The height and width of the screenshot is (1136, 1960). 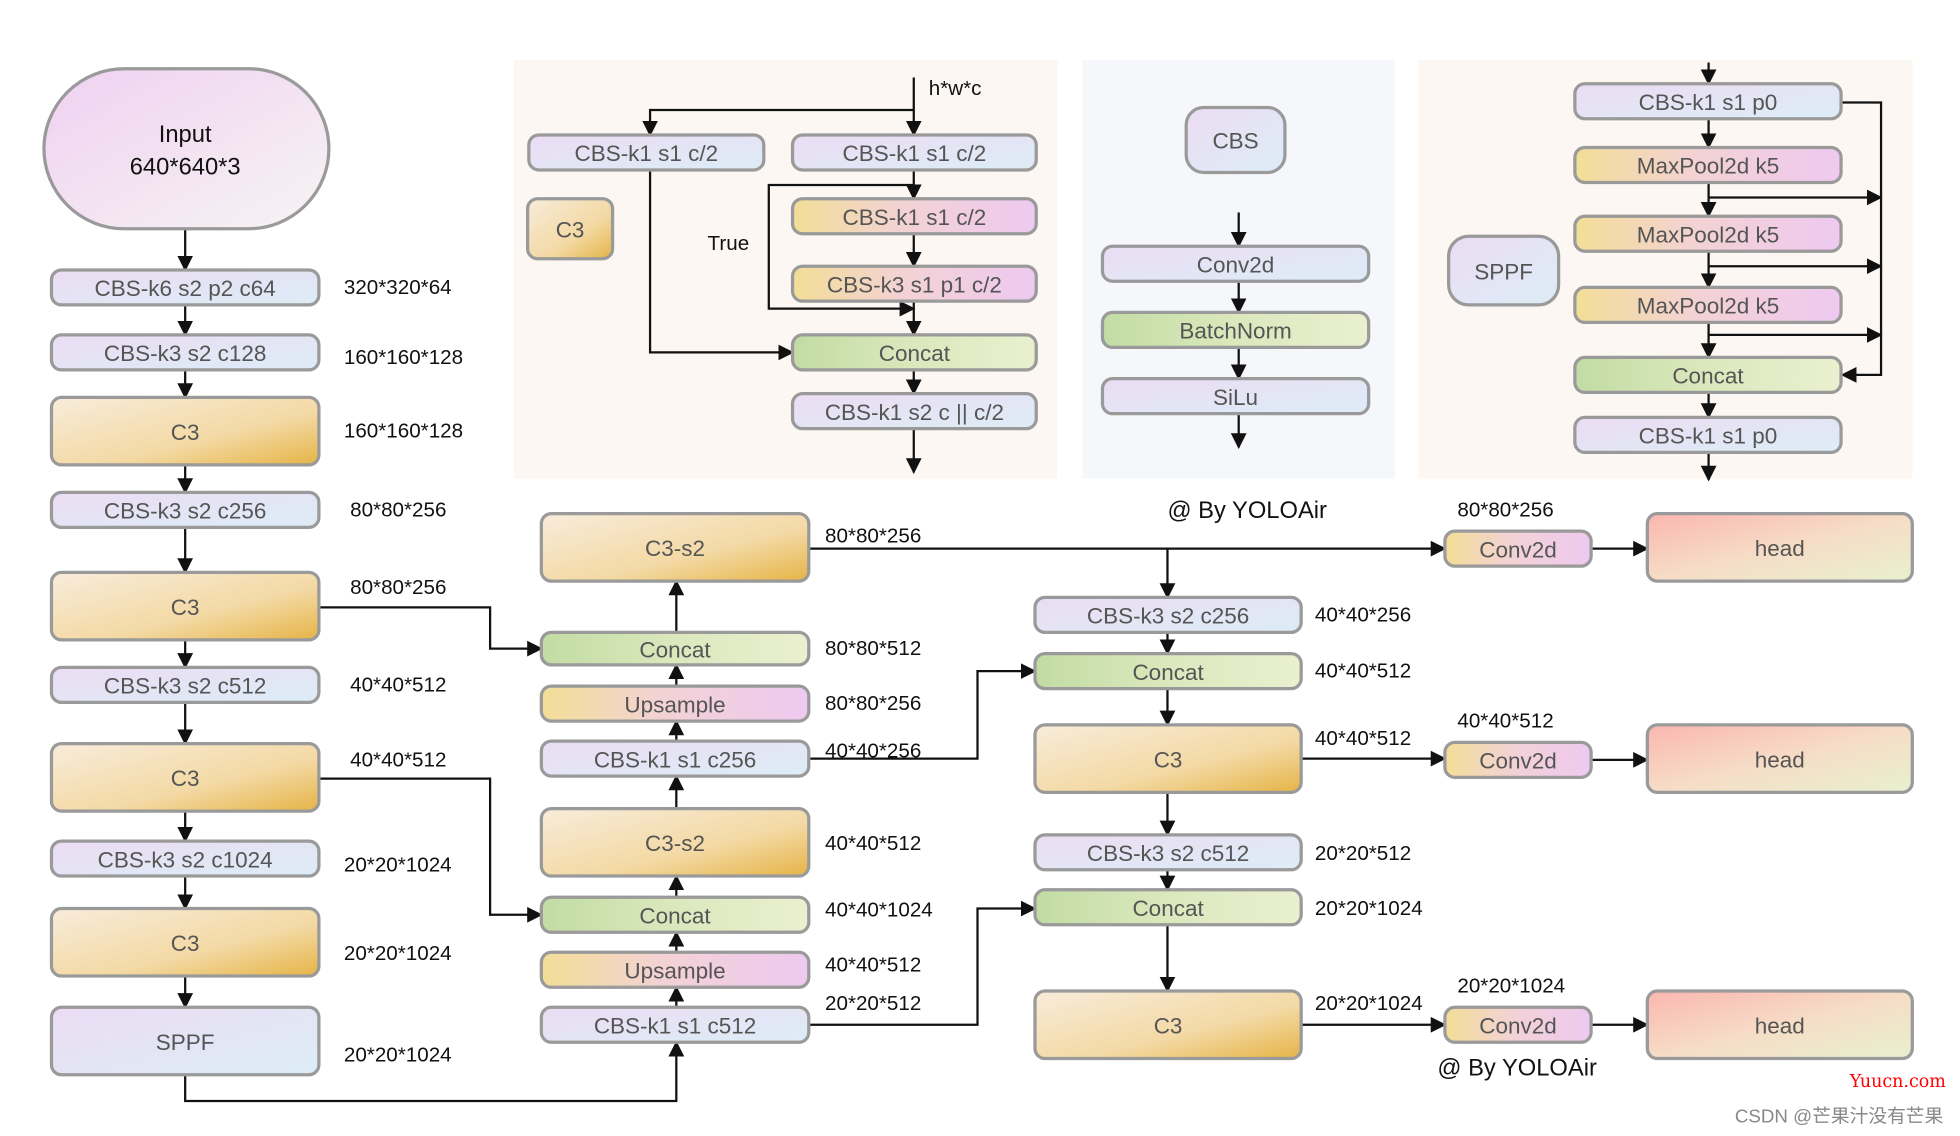 I want to click on sppf-panel-block-label: Concat, so click(x=1708, y=376).